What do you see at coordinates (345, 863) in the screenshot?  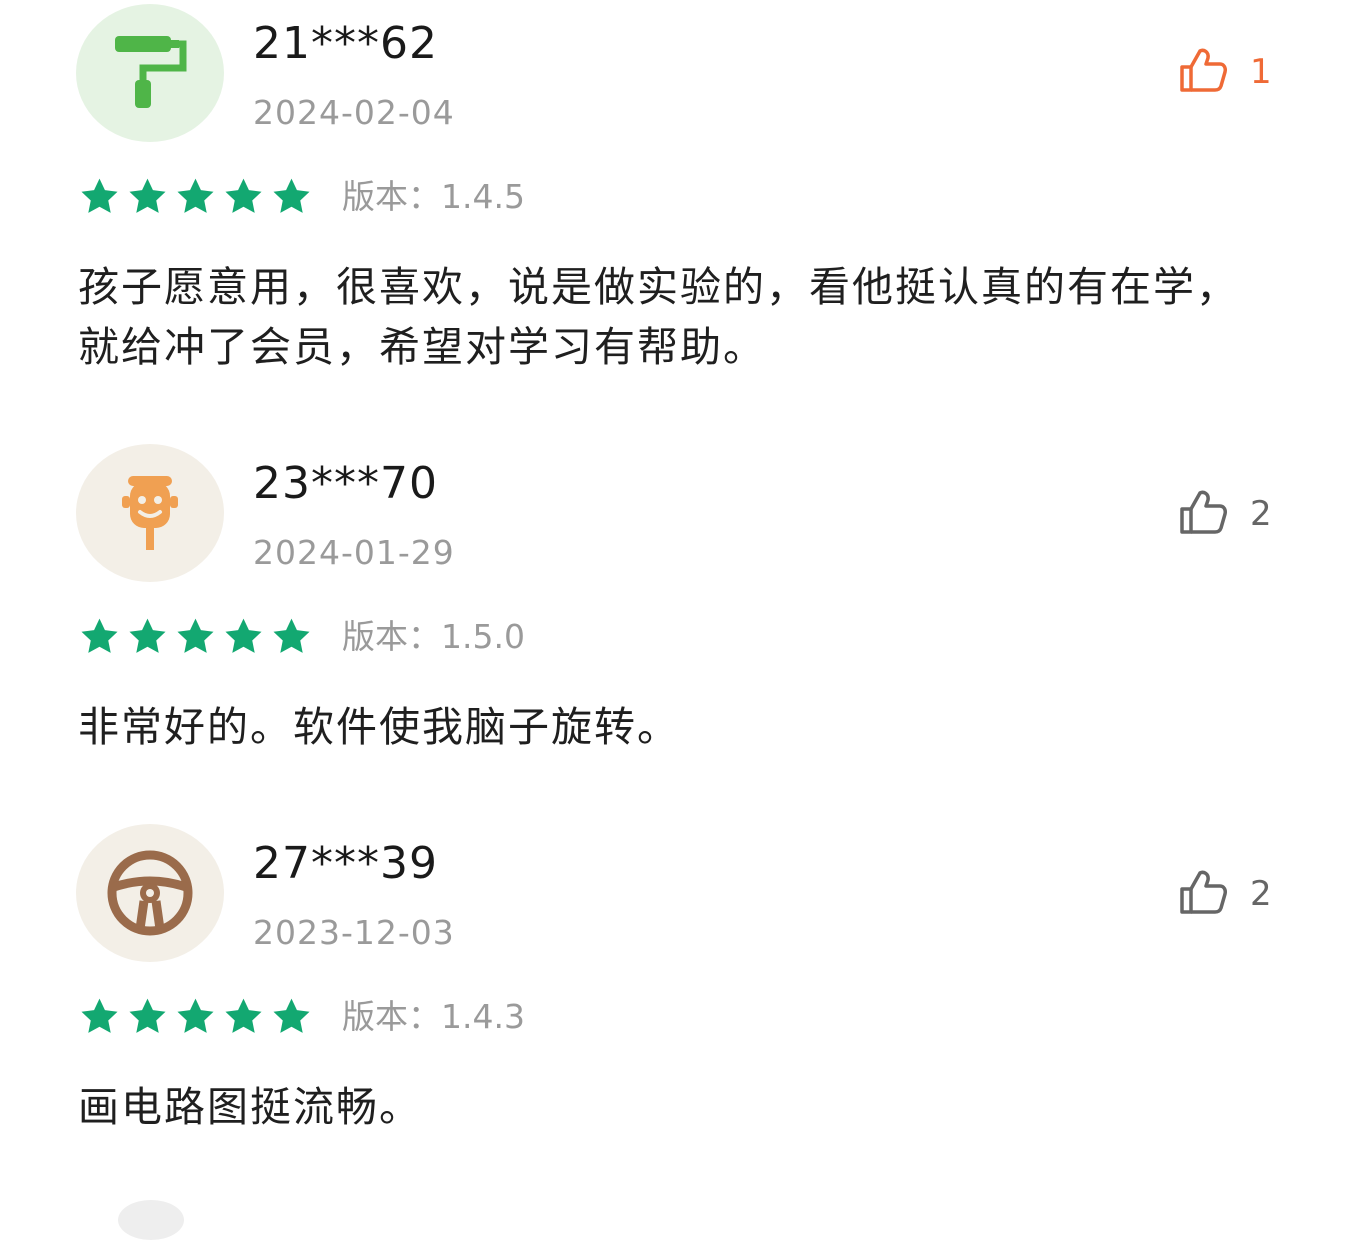 I see `username: 27***39` at bounding box center [345, 863].